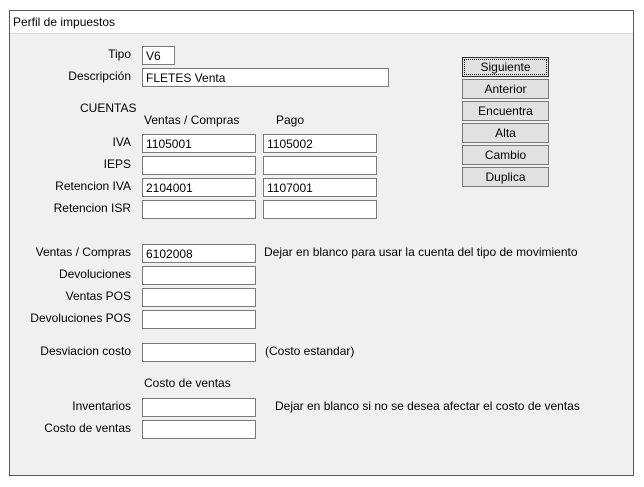 The width and height of the screenshot is (644, 487). What do you see at coordinates (320, 143) in the screenshot?
I see `iva-pago-input: 1105002` at bounding box center [320, 143].